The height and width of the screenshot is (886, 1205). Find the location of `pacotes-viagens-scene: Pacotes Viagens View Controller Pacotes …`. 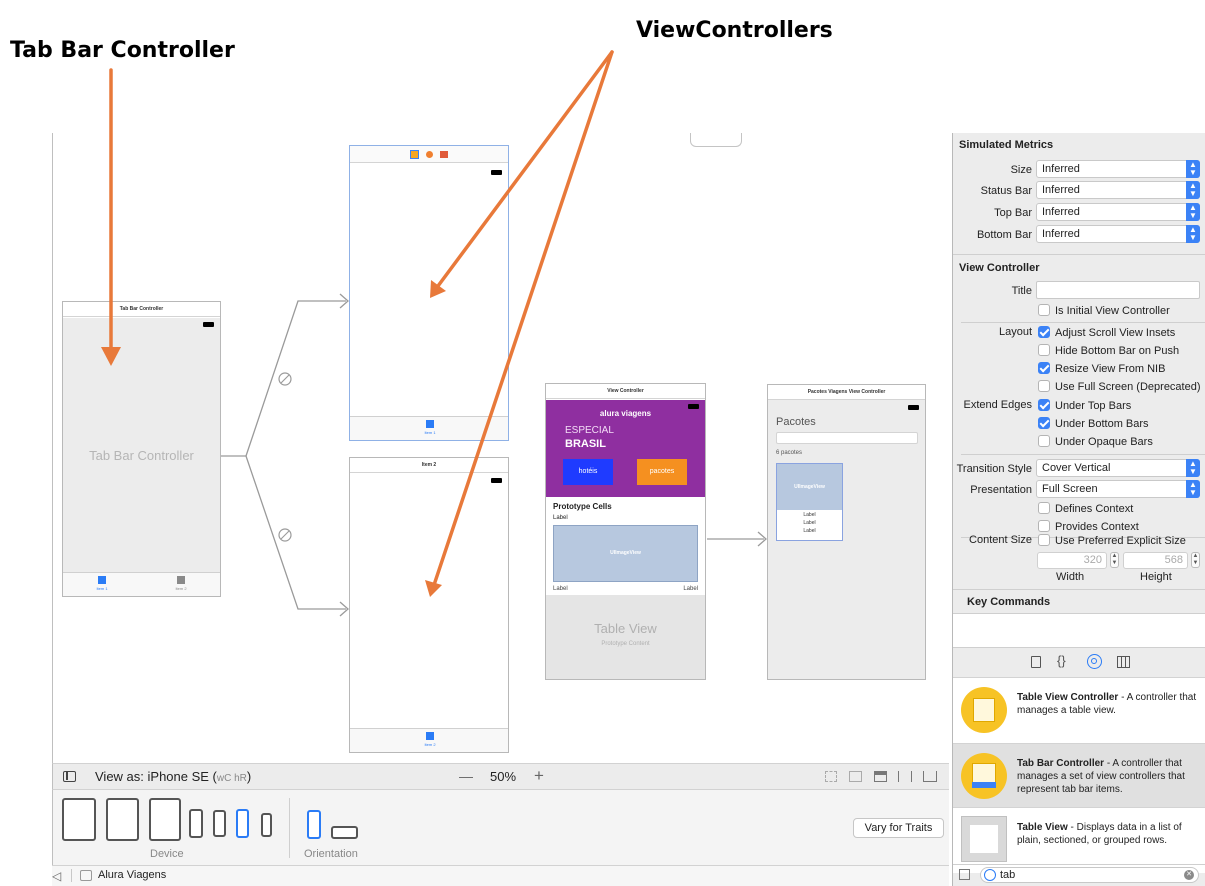

pacotes-viagens-scene: Pacotes Viagens View Controller Pacotes … is located at coordinates (846, 532).